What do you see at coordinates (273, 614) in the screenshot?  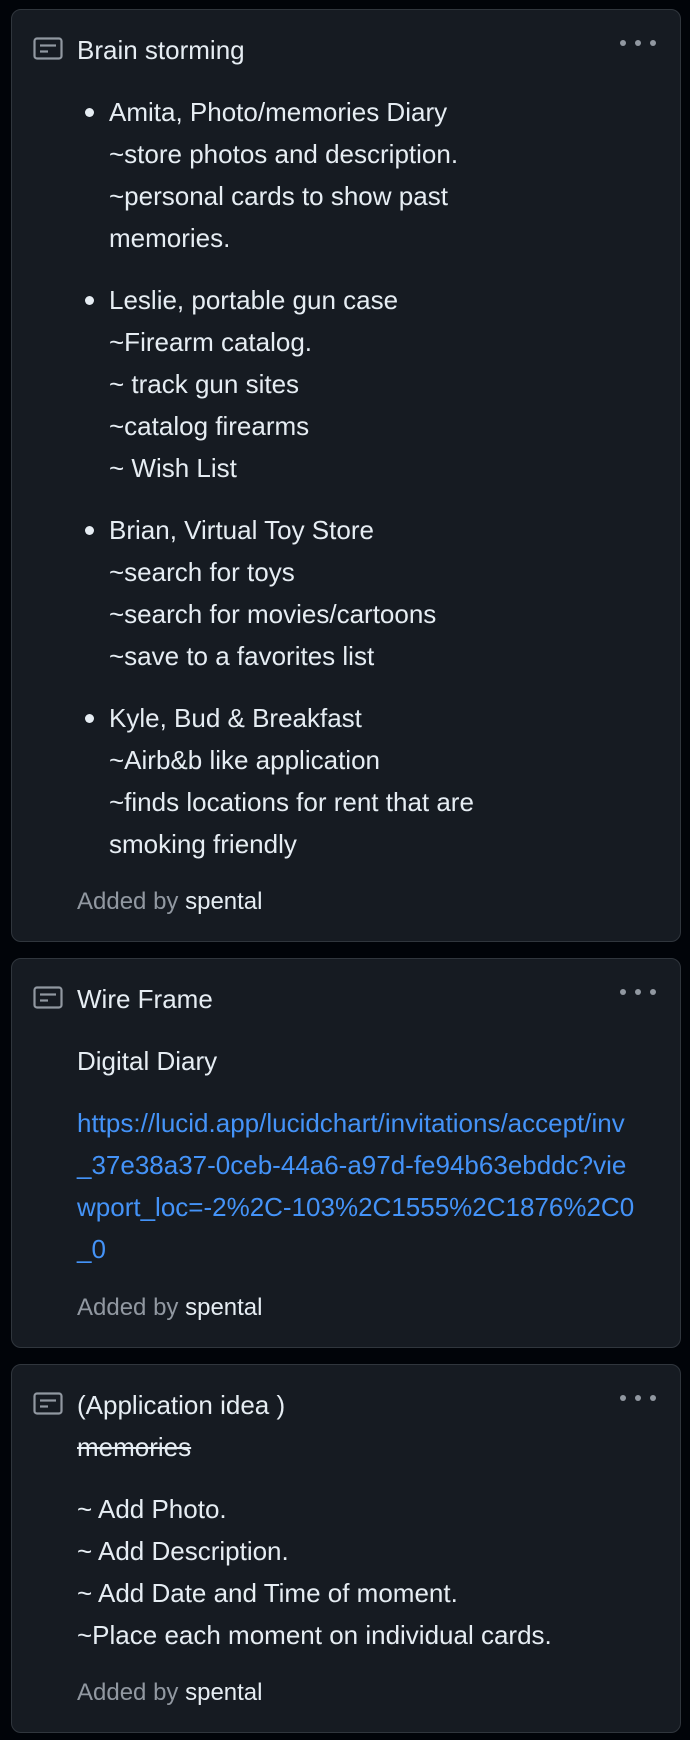 I see `list-line: ~search for movies/cartoons` at bounding box center [273, 614].